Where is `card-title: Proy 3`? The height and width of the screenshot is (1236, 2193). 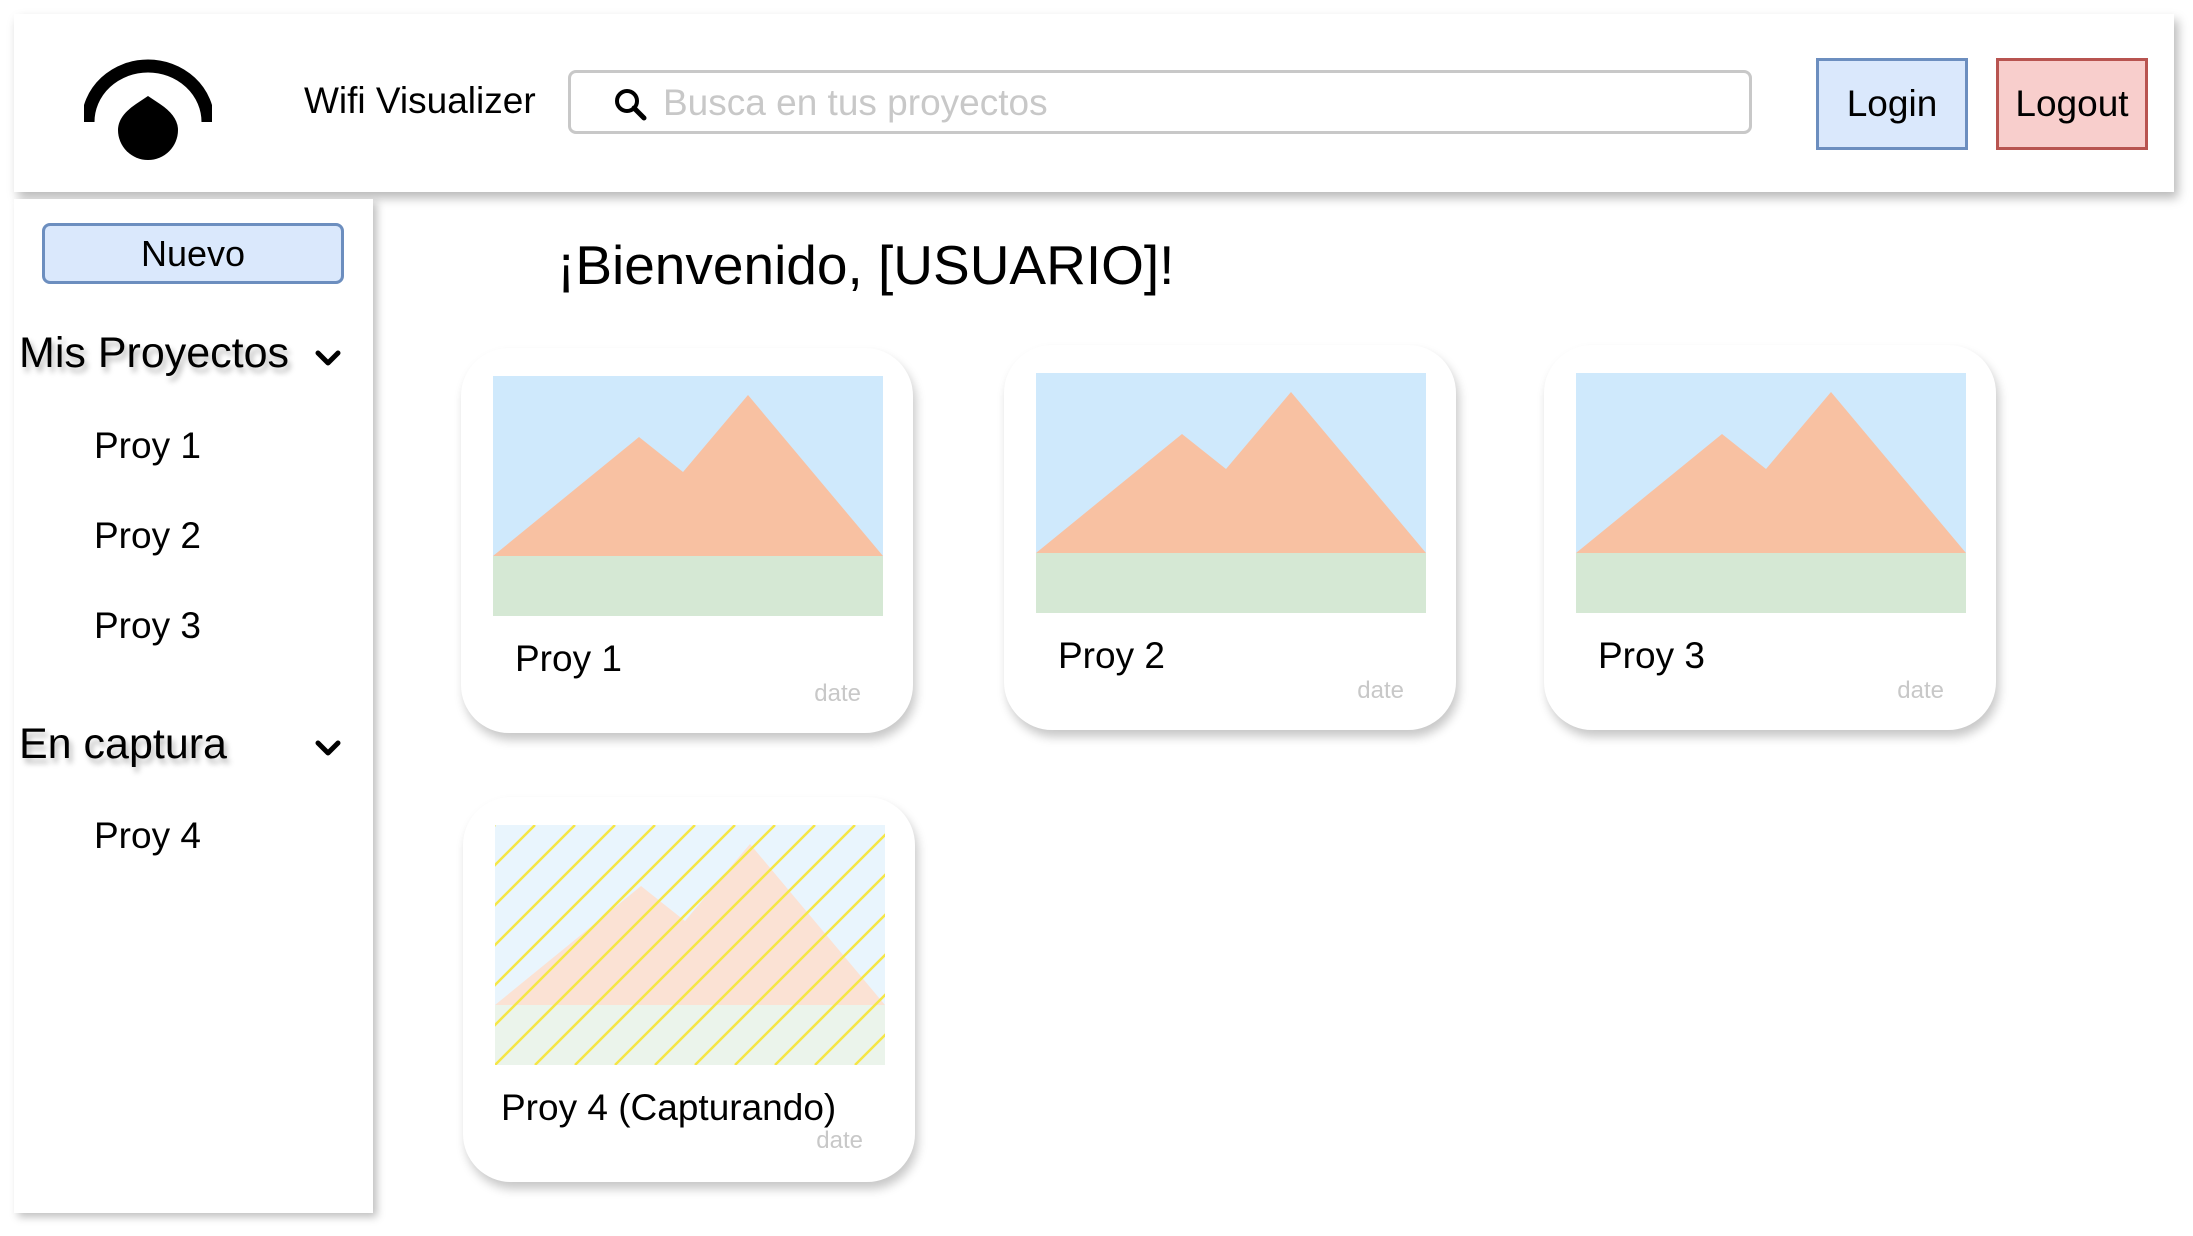 card-title: Proy 3 is located at coordinates (1651, 655).